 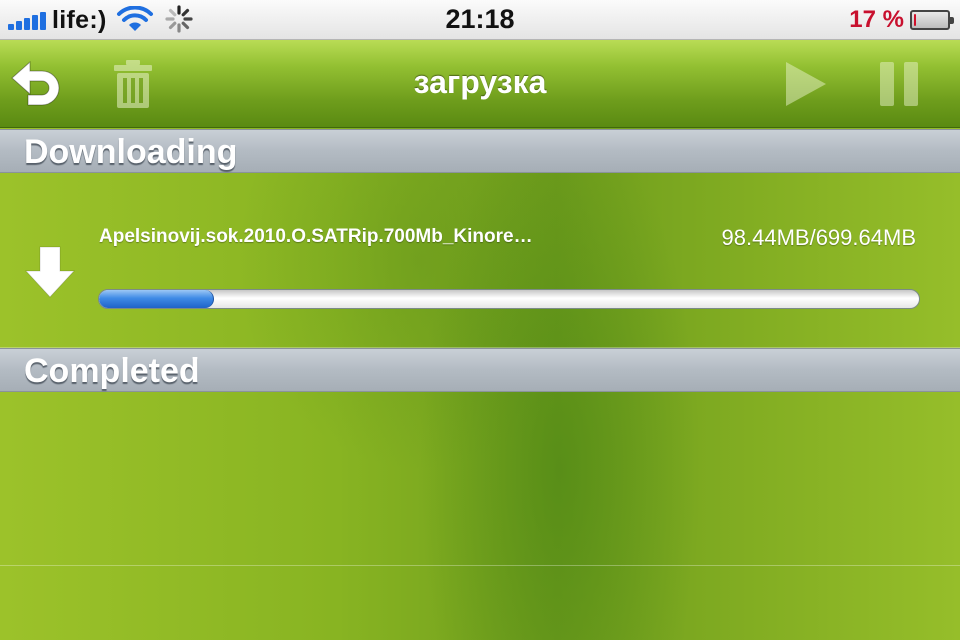 What do you see at coordinates (915, 20) in the screenshot?
I see `battery-level` at bounding box center [915, 20].